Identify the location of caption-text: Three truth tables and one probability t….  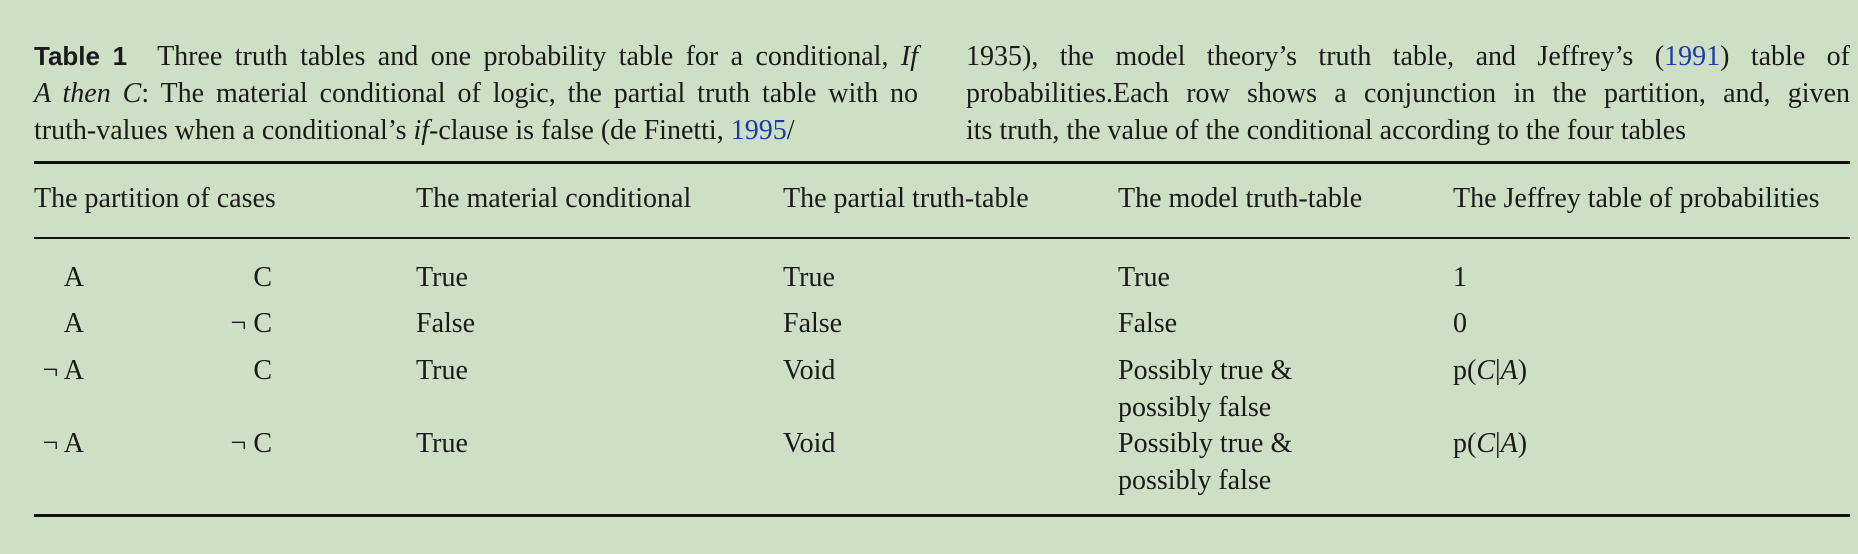
(529, 56).